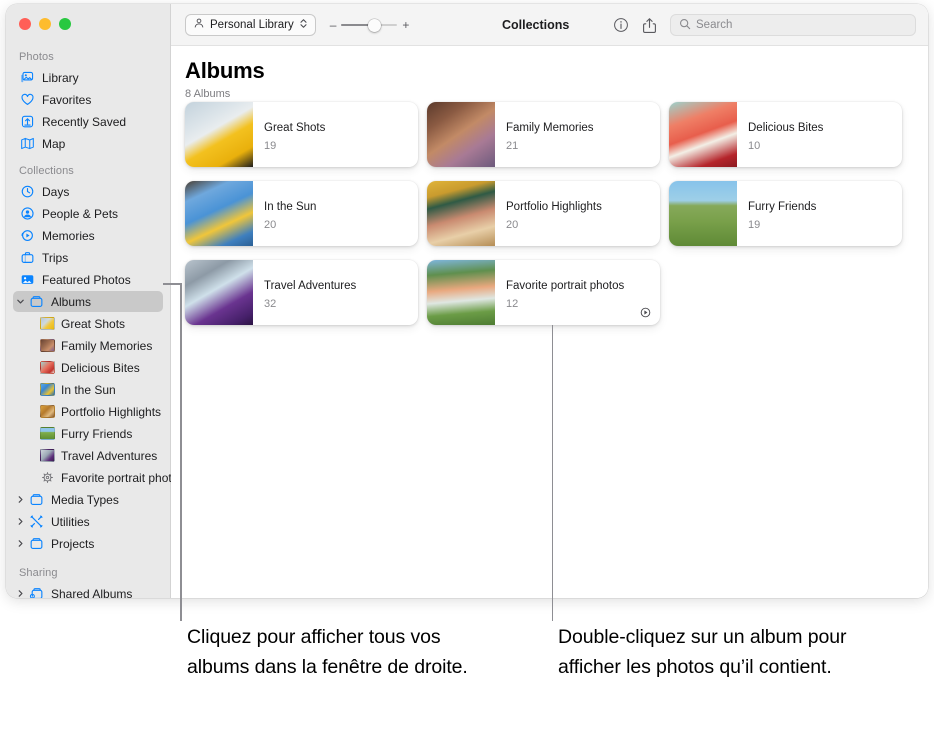 This screenshot has height=732, width=934. I want to click on smart-album-badge-icon, so click(645, 312).